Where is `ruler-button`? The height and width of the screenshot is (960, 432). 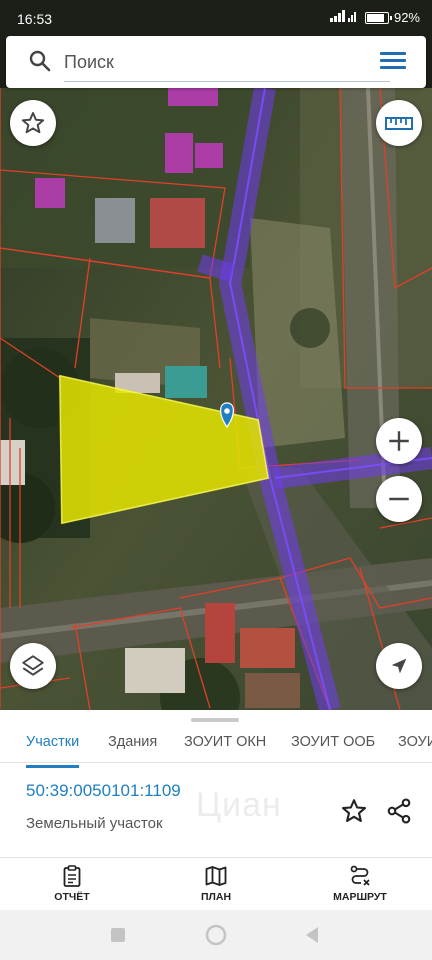
ruler-button is located at coordinates (399, 123).